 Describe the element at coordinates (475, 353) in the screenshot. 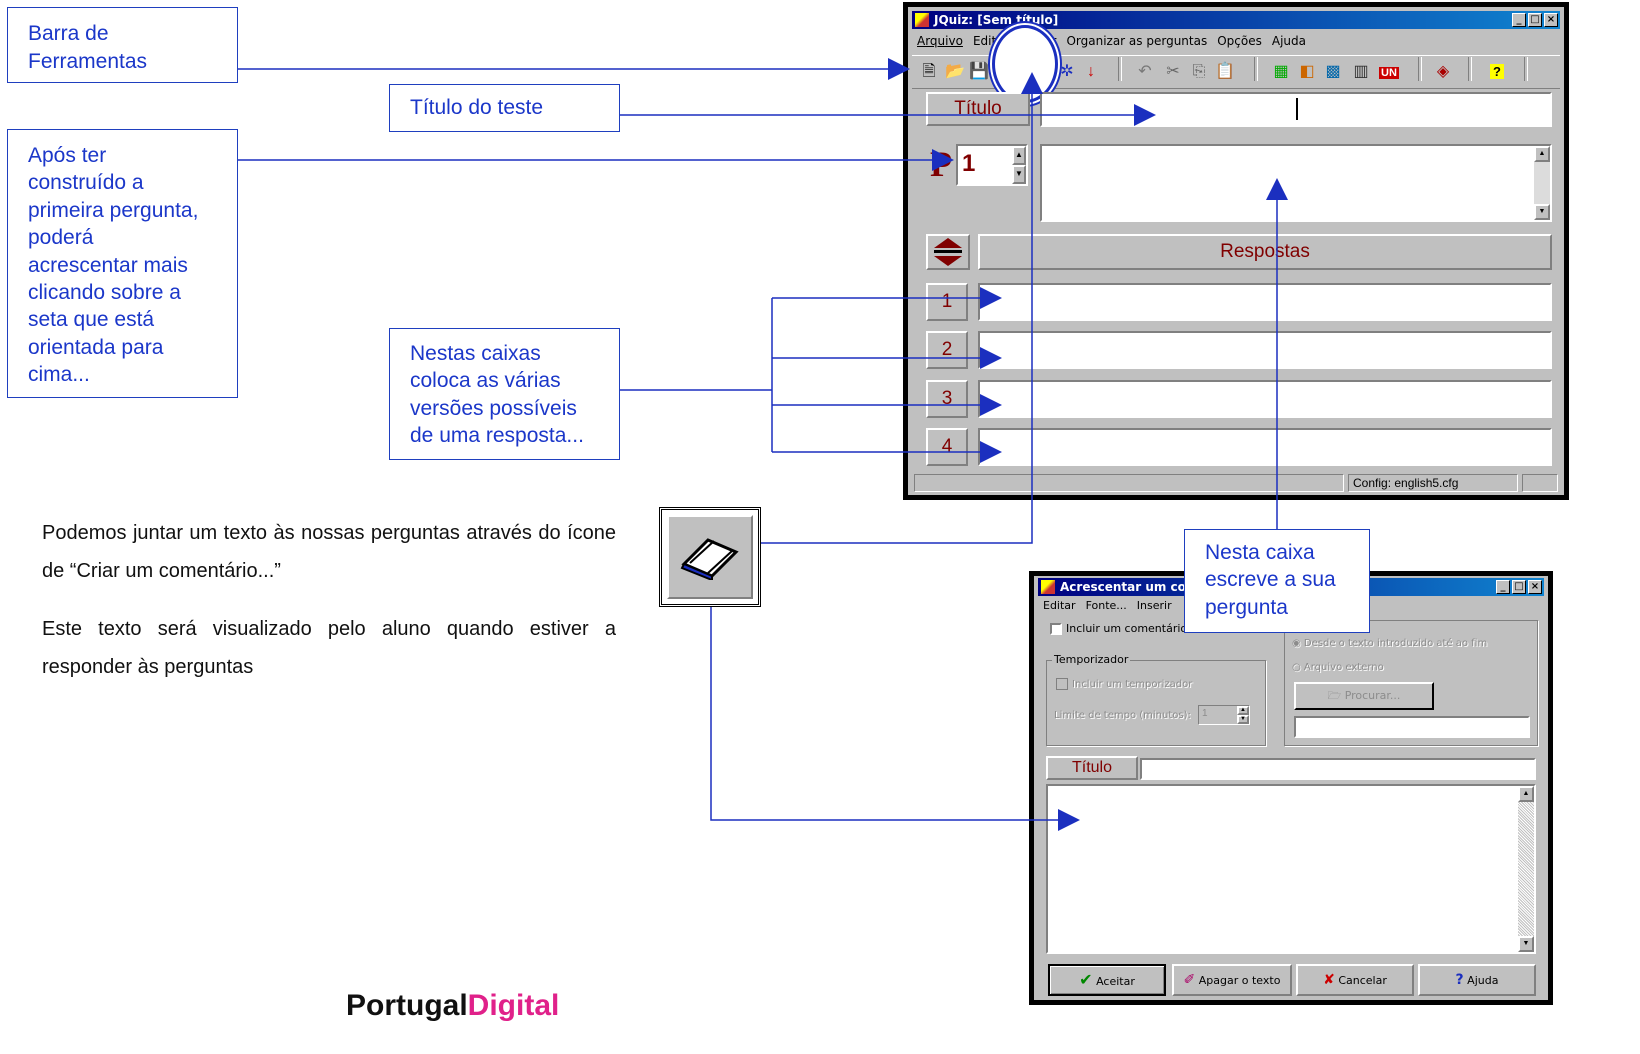

I see `callout-answers-line1: Nestas caixas` at that location.